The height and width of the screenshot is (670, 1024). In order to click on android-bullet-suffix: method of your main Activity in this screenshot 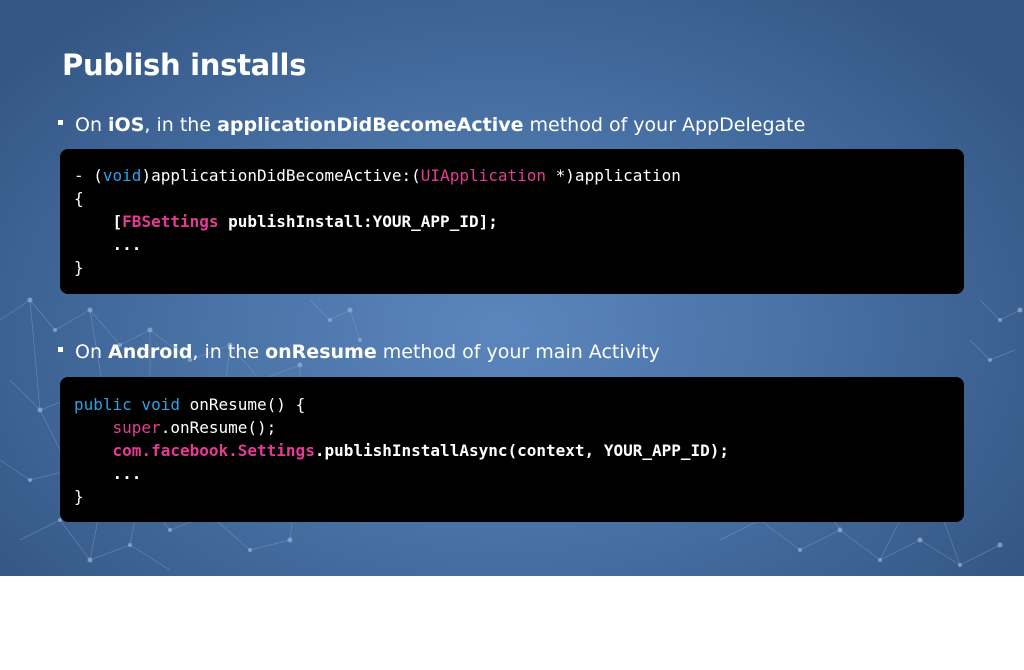, I will do `click(518, 352)`.